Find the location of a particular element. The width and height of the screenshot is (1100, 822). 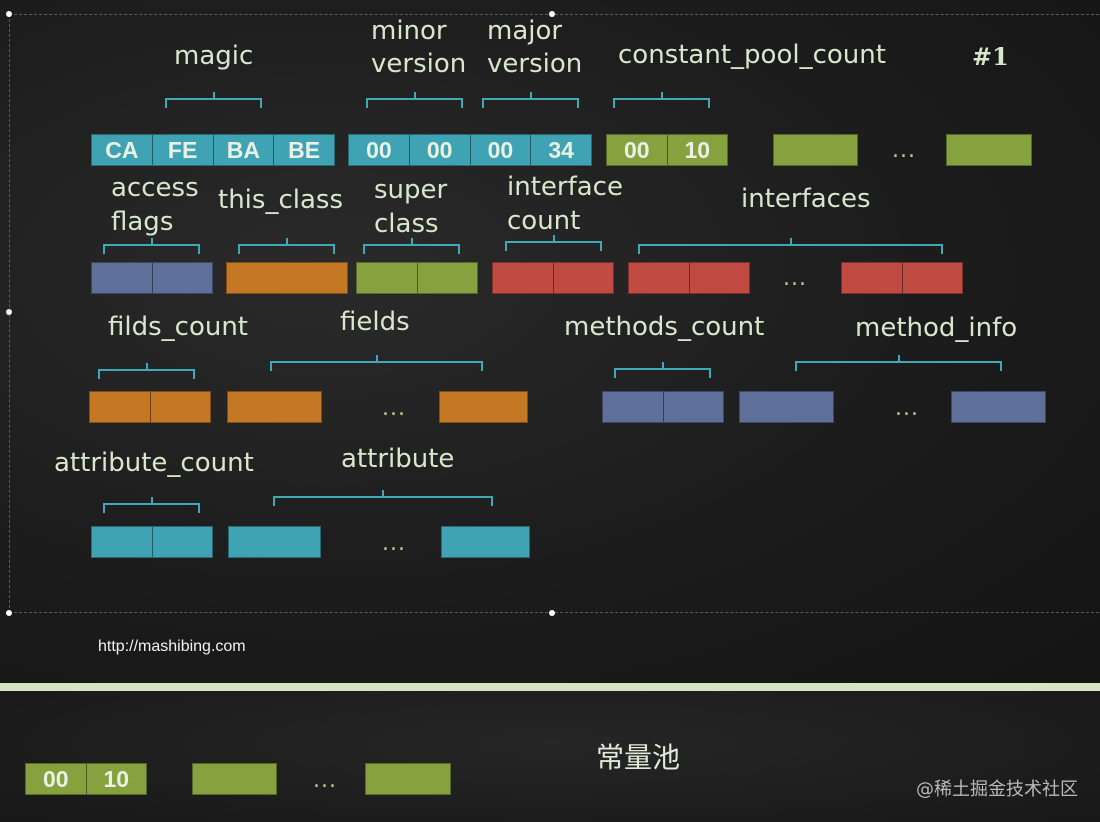

label-method-info: method_info is located at coordinates (936, 328).